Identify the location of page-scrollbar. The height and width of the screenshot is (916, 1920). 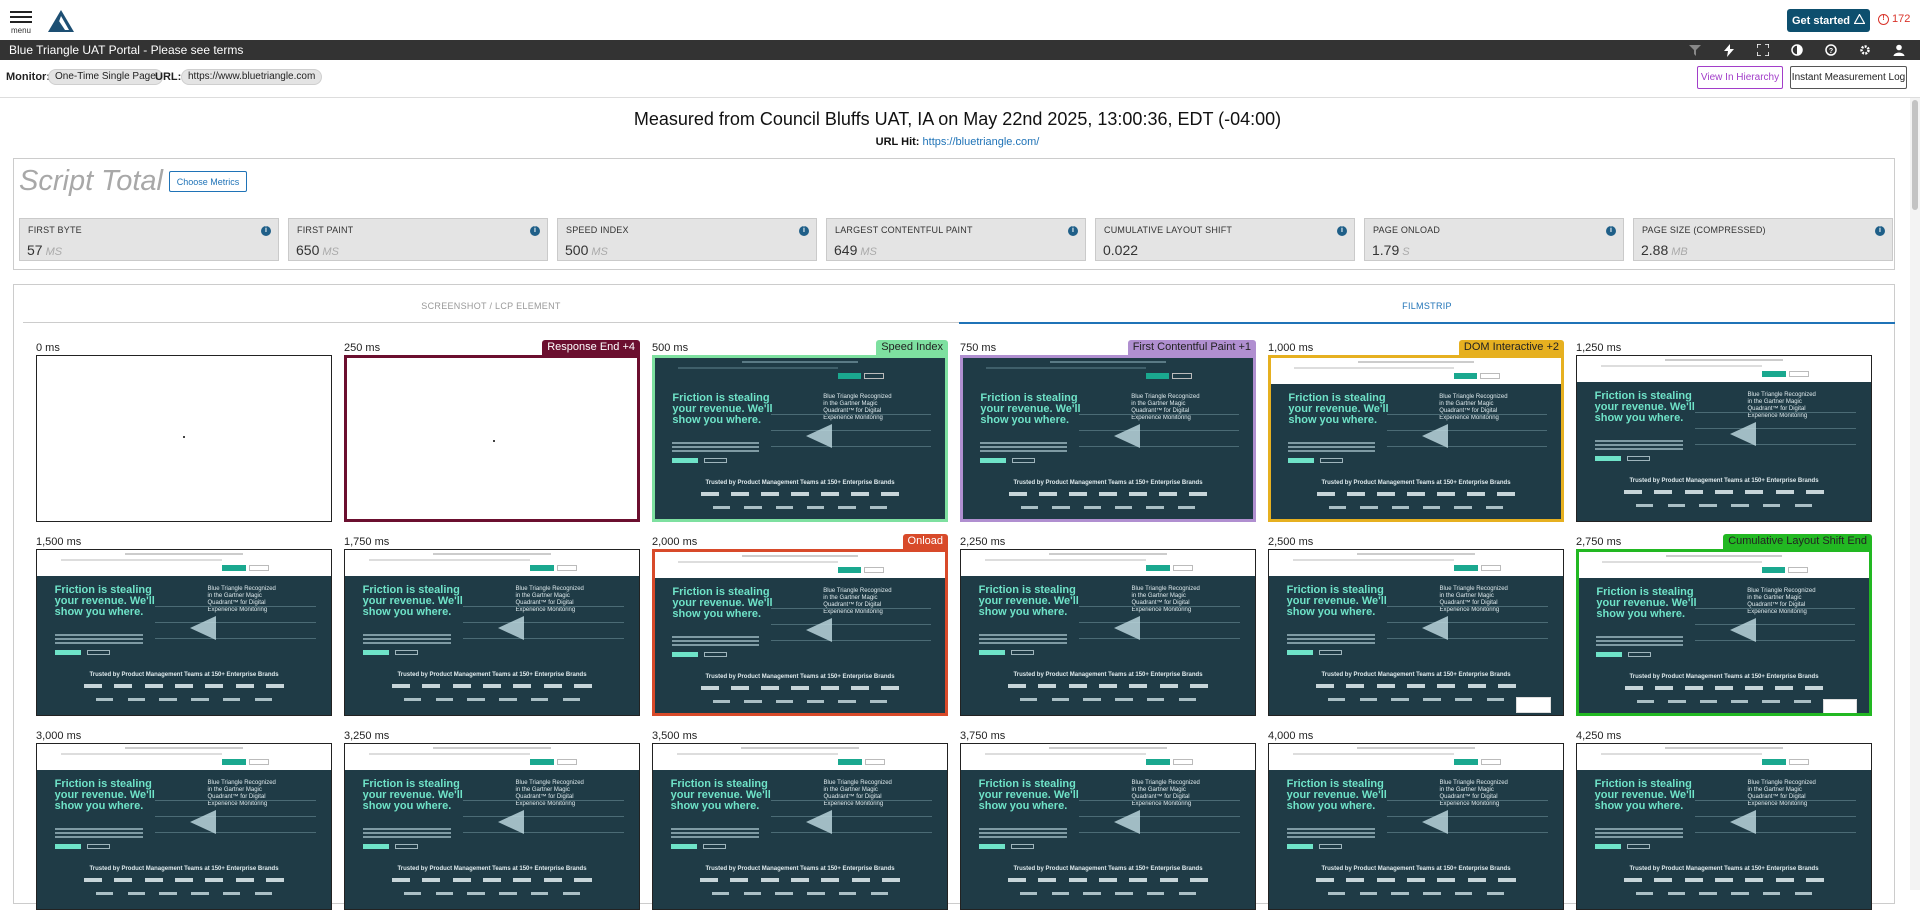
(1915, 494).